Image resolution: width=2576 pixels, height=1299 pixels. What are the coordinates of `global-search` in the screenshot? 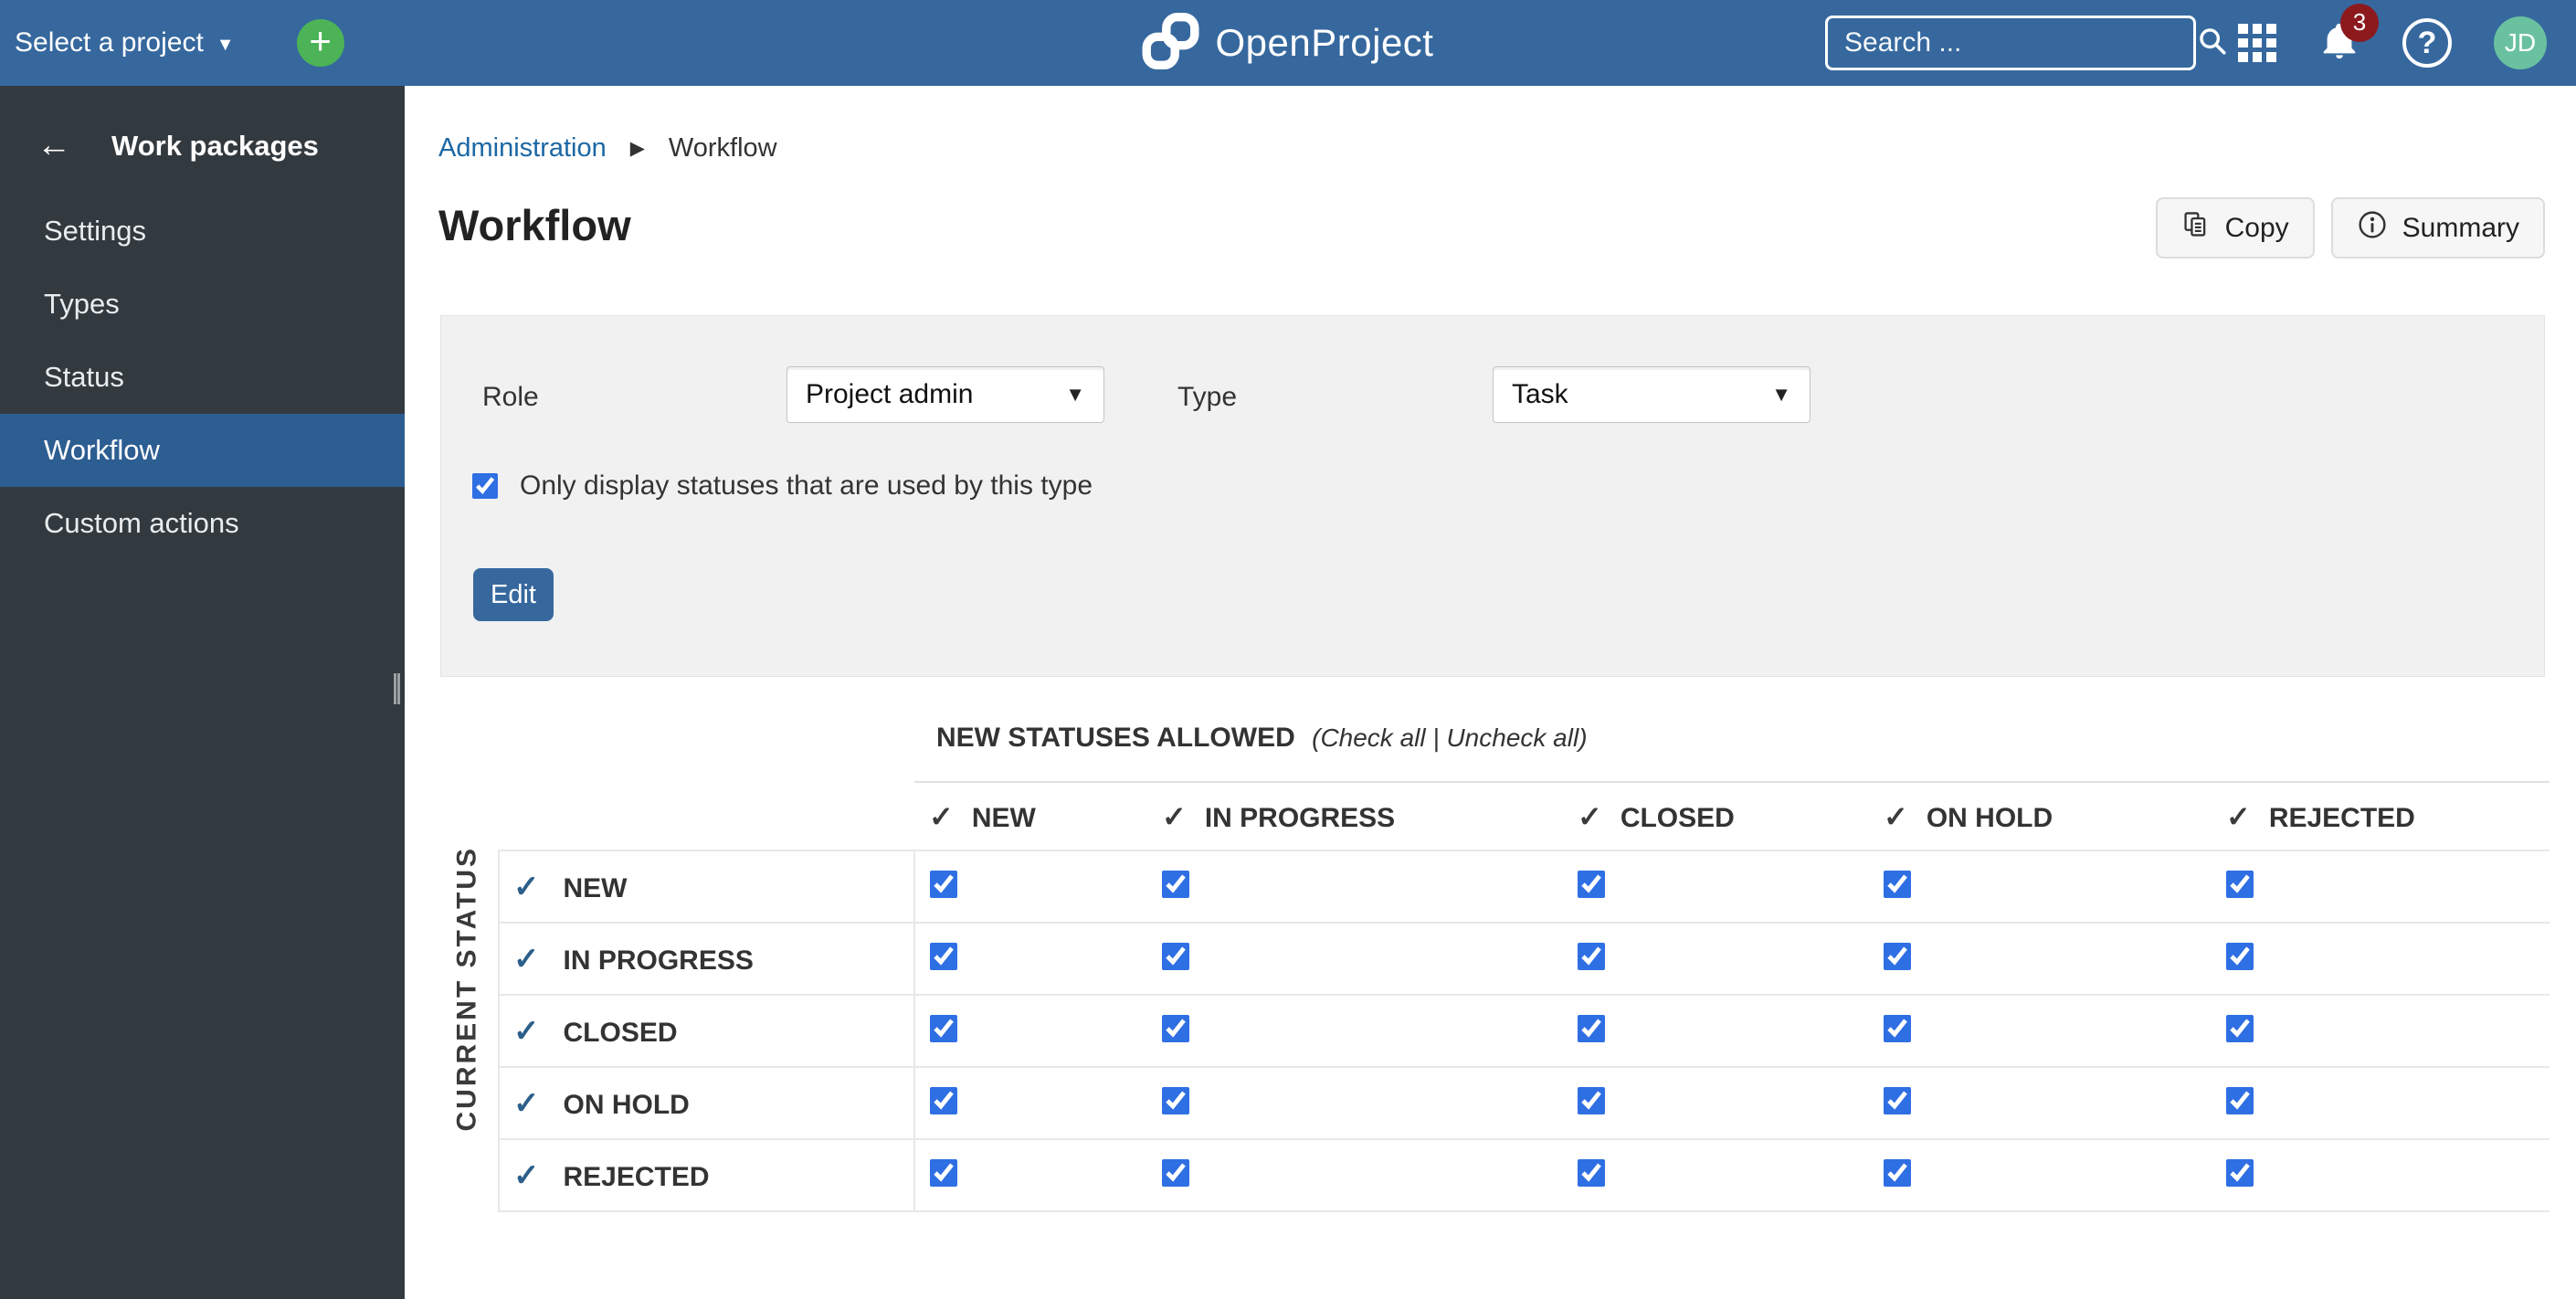 It's located at (2025, 43).